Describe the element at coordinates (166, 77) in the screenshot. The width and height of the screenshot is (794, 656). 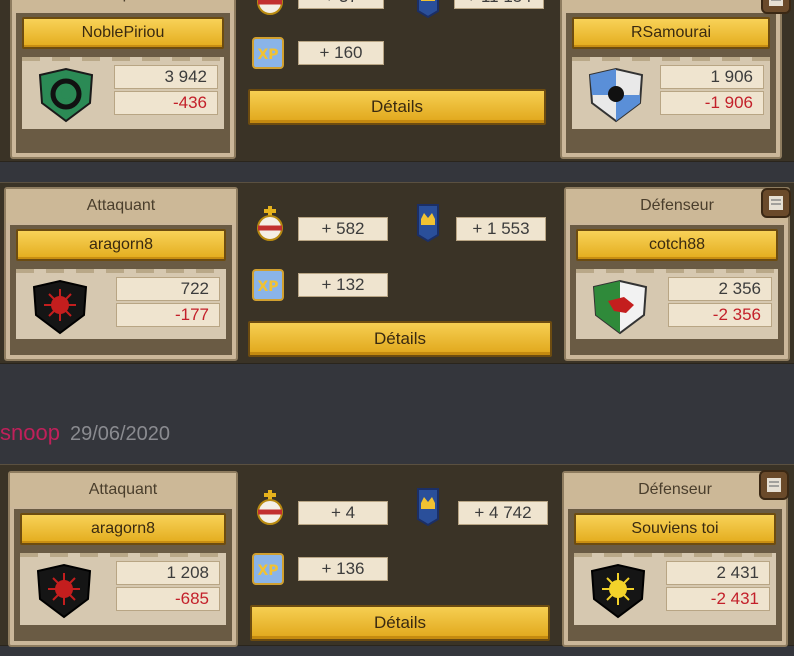
I see `attacker-honor-value: 3 942` at that location.